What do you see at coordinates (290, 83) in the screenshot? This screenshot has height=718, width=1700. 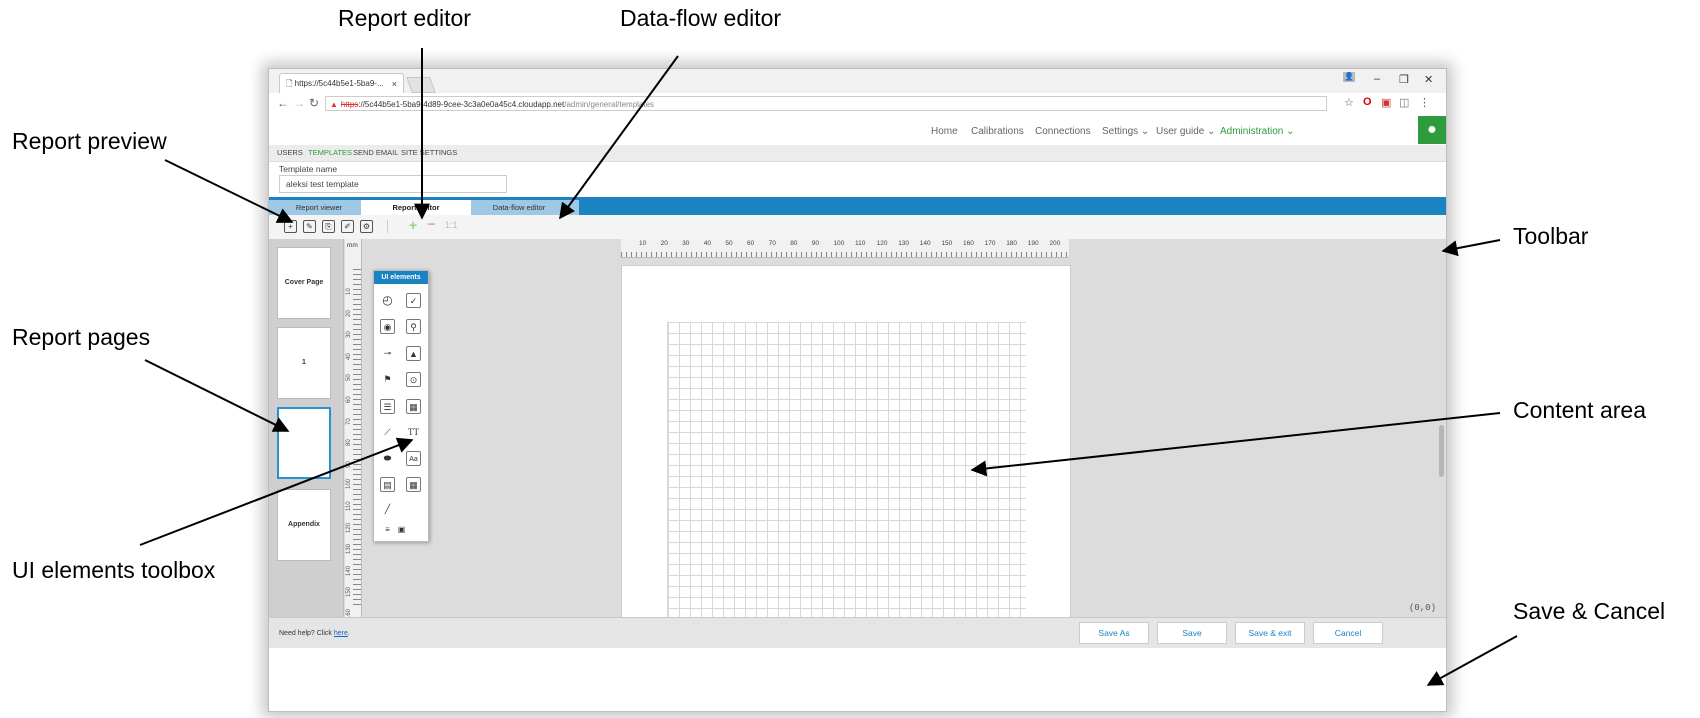 I see `page-icon: 🗋` at bounding box center [290, 83].